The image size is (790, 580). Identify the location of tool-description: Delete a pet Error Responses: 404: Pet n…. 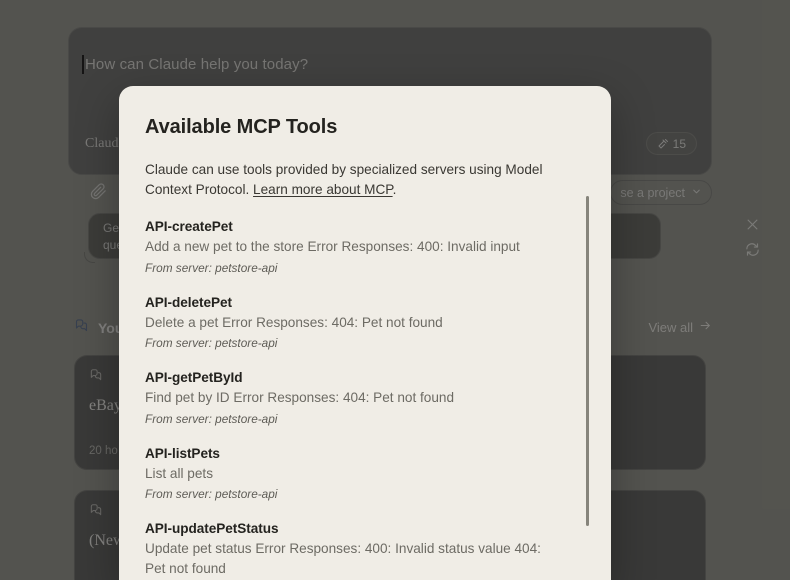
(294, 322).